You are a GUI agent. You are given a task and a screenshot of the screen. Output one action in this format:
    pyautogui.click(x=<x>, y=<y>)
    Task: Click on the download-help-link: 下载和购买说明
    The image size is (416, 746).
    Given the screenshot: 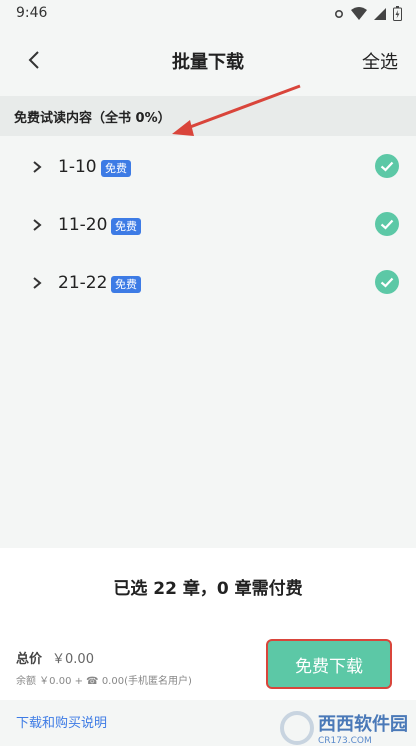 What is the action you would take?
    pyautogui.click(x=61, y=721)
    